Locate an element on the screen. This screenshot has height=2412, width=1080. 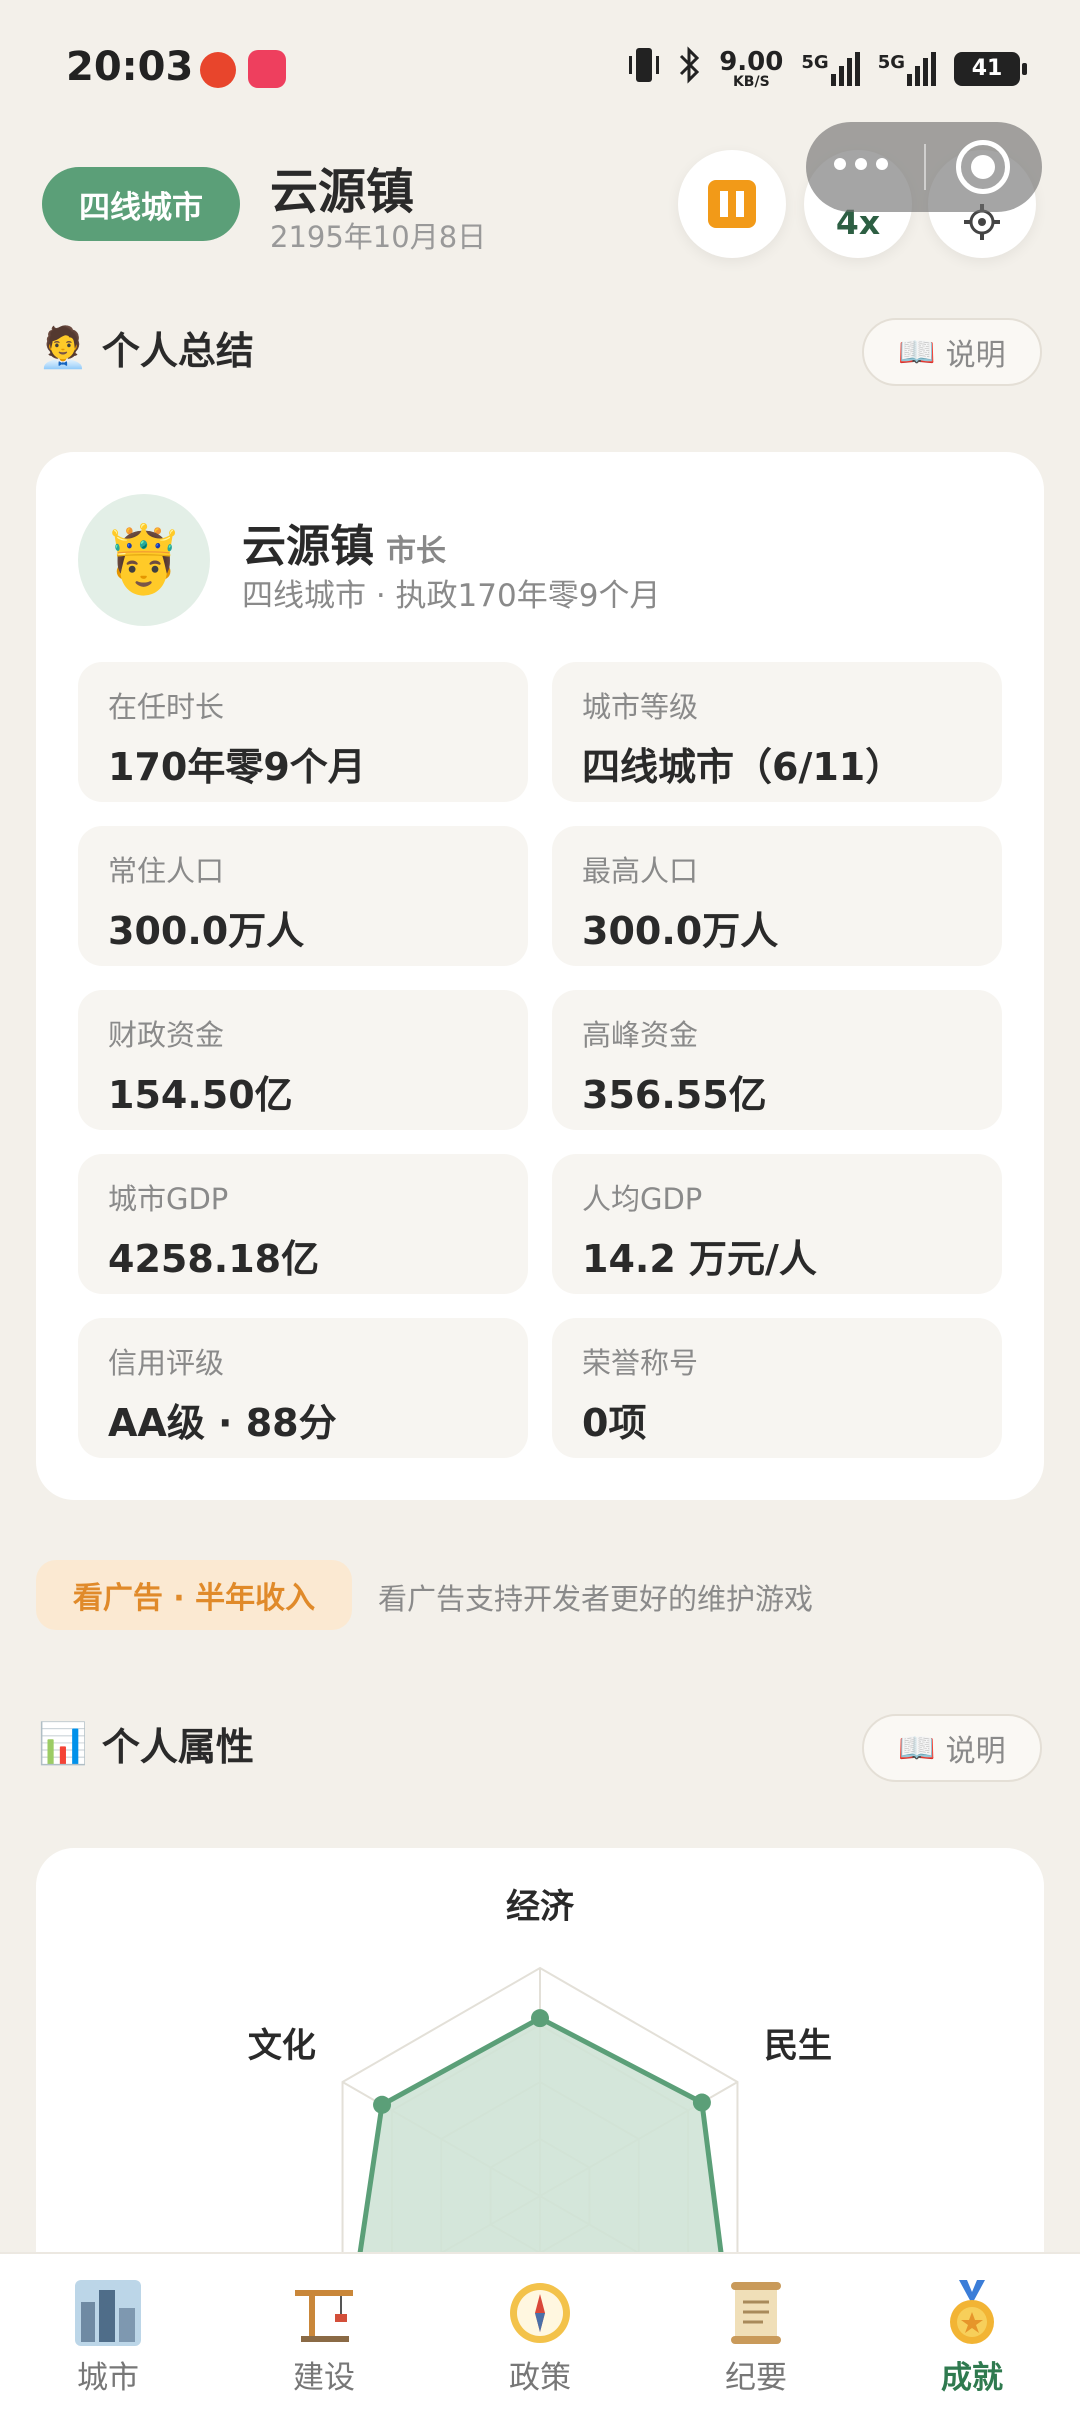
profile-subtitle: 四线城市 · 执政170年零9个月 is located at coordinates (451, 596).